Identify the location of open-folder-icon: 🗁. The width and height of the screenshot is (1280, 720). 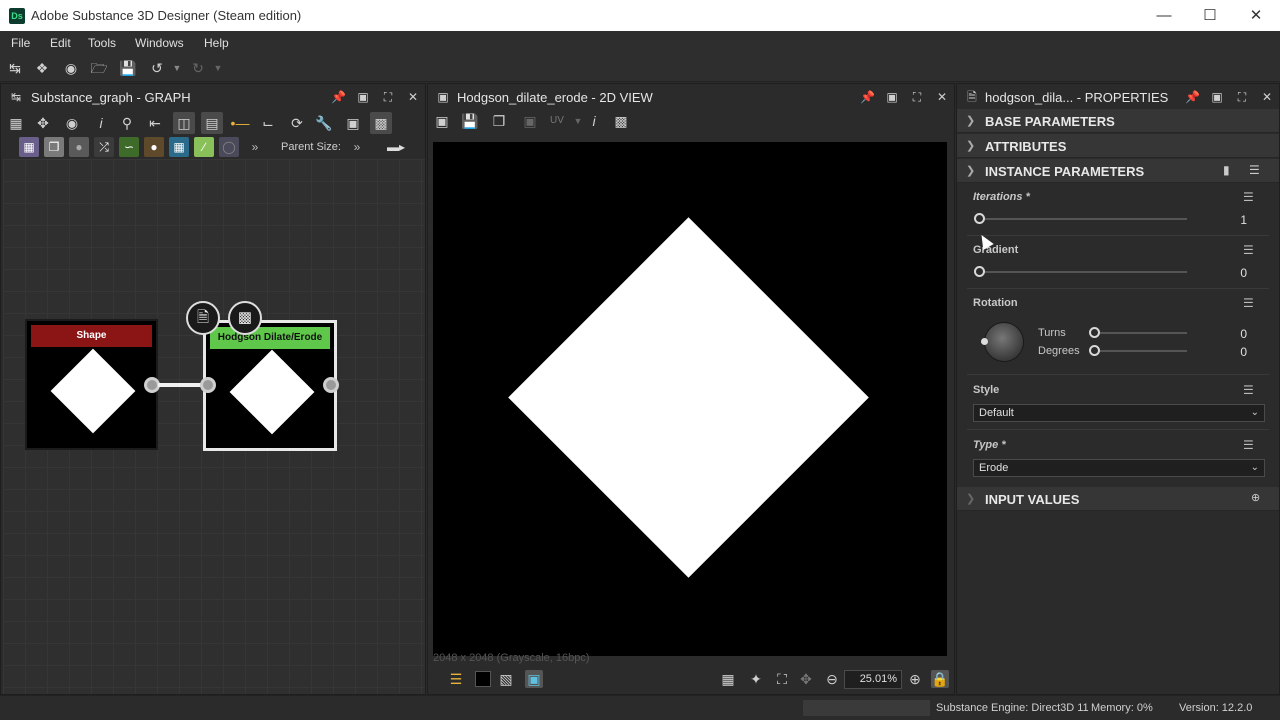
(99, 68).